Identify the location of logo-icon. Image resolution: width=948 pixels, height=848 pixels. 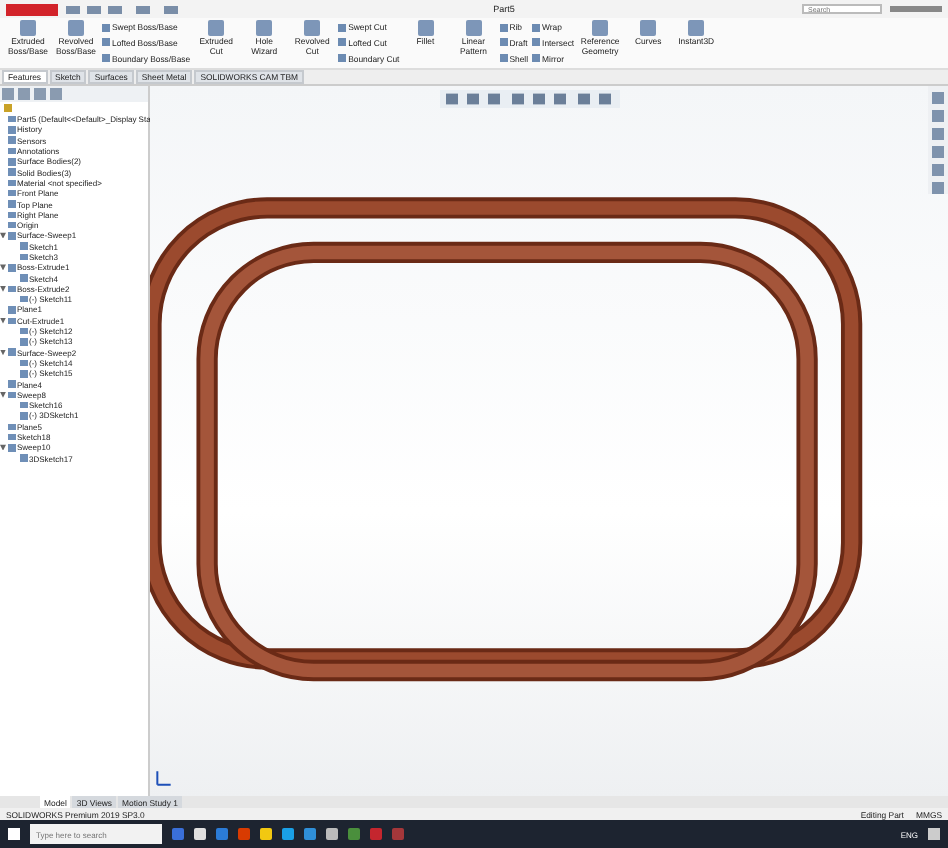
(32, 9).